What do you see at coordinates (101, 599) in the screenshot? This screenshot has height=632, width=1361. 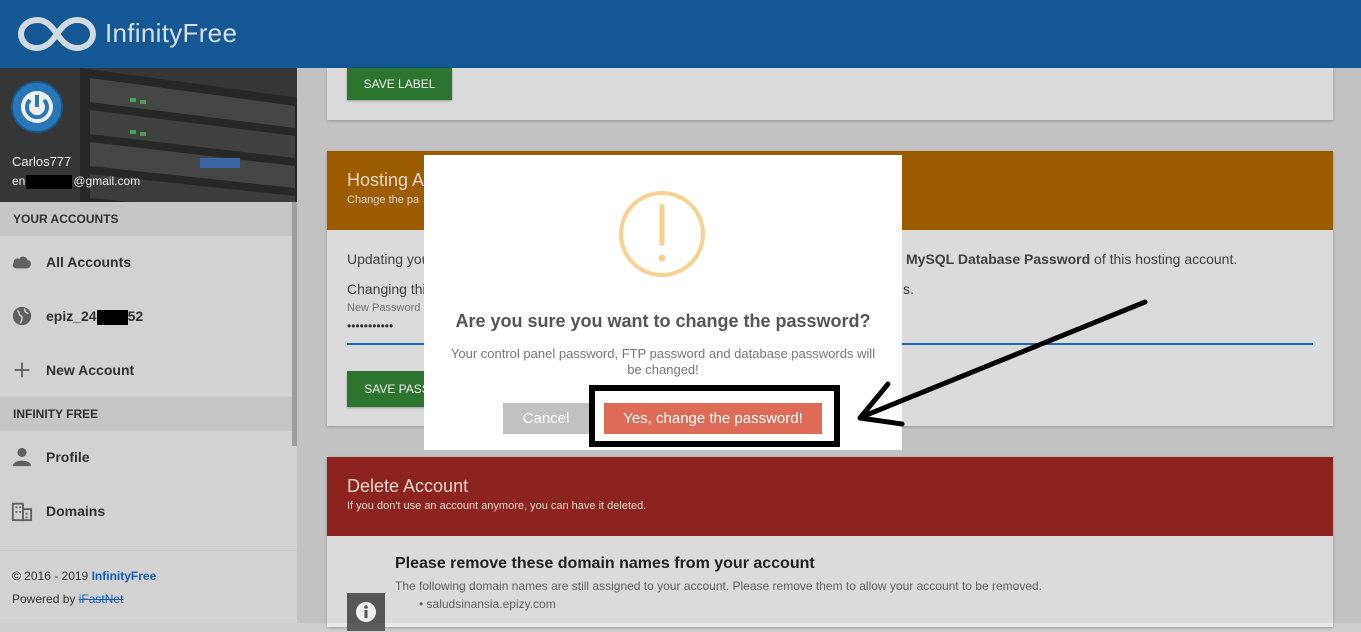 I see `ifastnet-link: iFastNet` at bounding box center [101, 599].